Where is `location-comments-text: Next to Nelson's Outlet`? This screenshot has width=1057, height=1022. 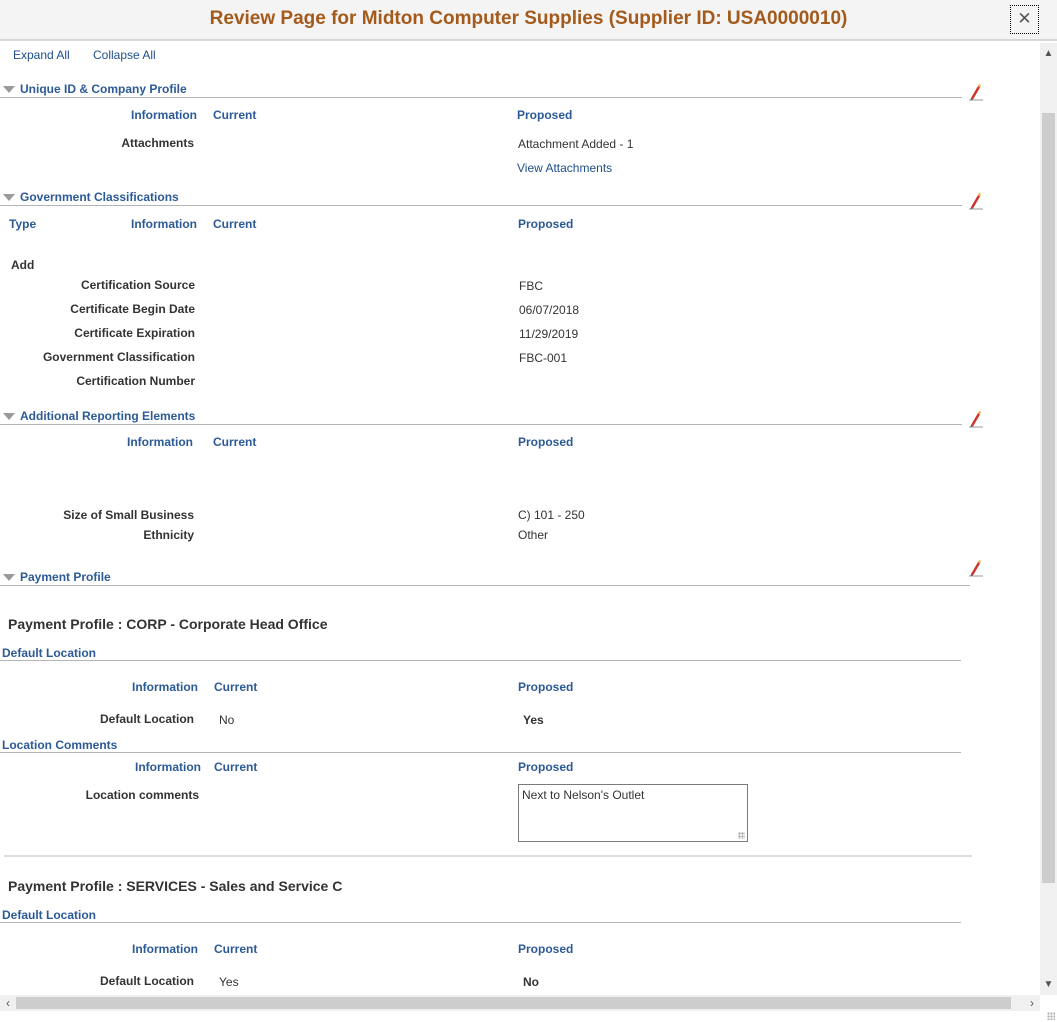
location-comments-text: Next to Nelson's Outlet is located at coordinates (583, 795).